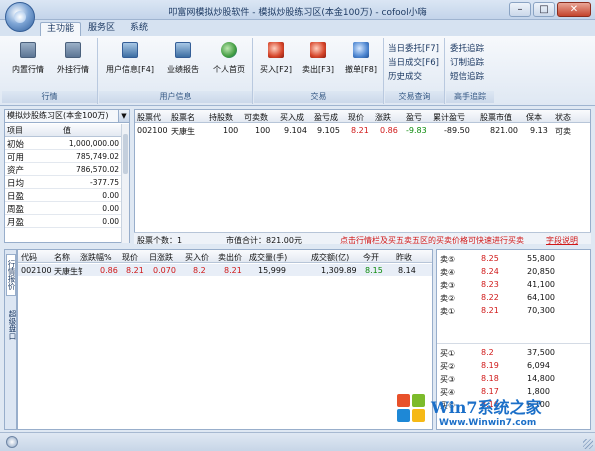  I want to click on tab-system: 系统, so click(139, 29).